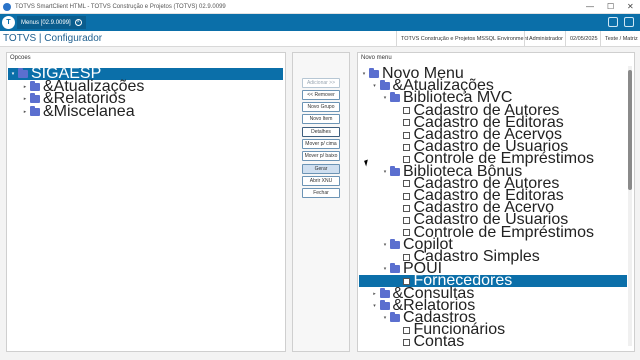 This screenshot has height=360, width=640. Describe the element at coordinates (629, 22) in the screenshot. I see `exit-icon` at that location.